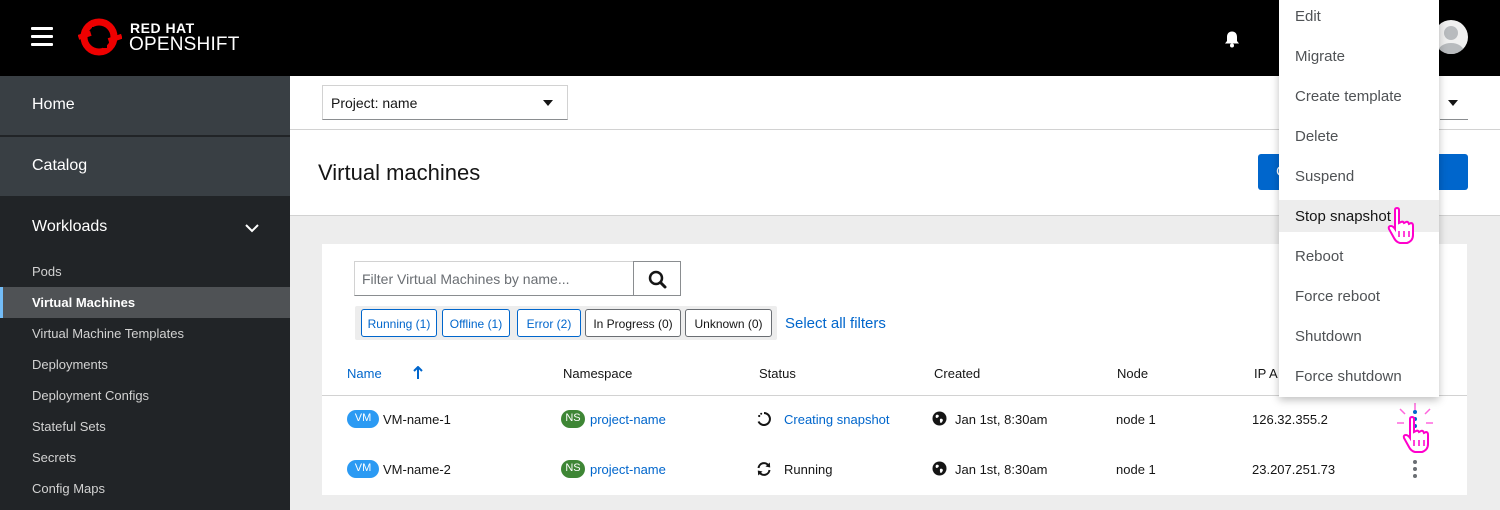 The width and height of the screenshot is (1500, 510). Describe the element at coordinates (1343, 216) in the screenshot. I see `menu-item-label: Stop snapshot` at that location.